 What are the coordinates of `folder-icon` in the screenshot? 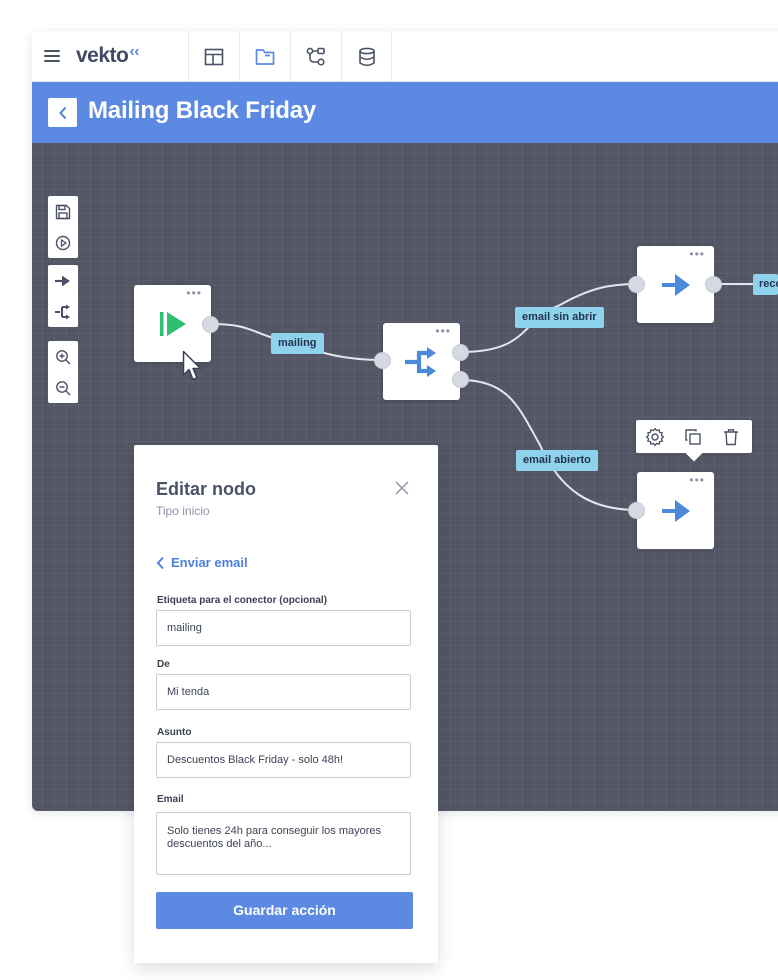 It's located at (265, 56).